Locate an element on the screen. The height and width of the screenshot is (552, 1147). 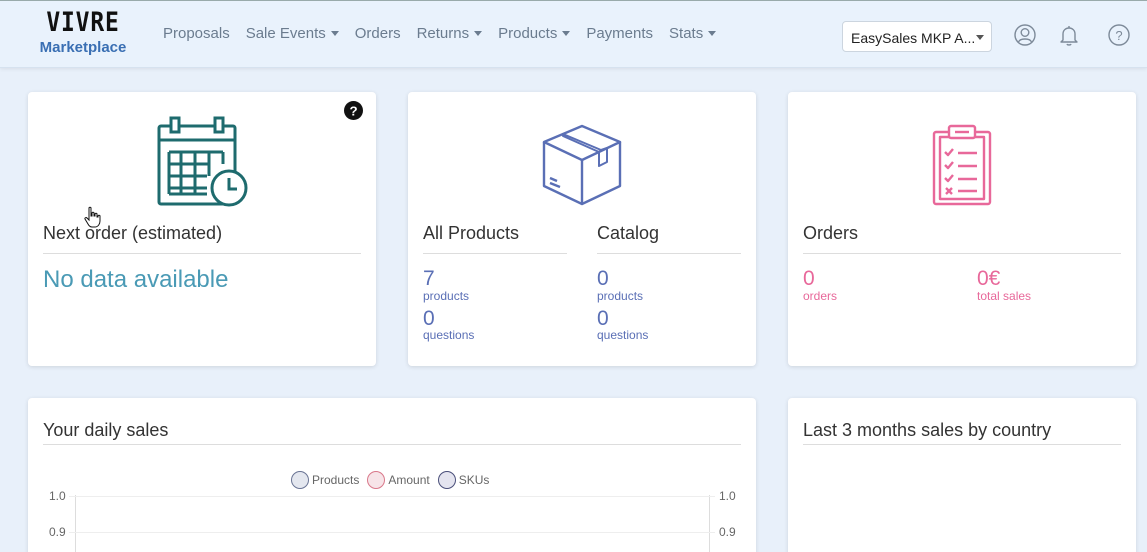
legend-label: Amount is located at coordinates (409, 480).